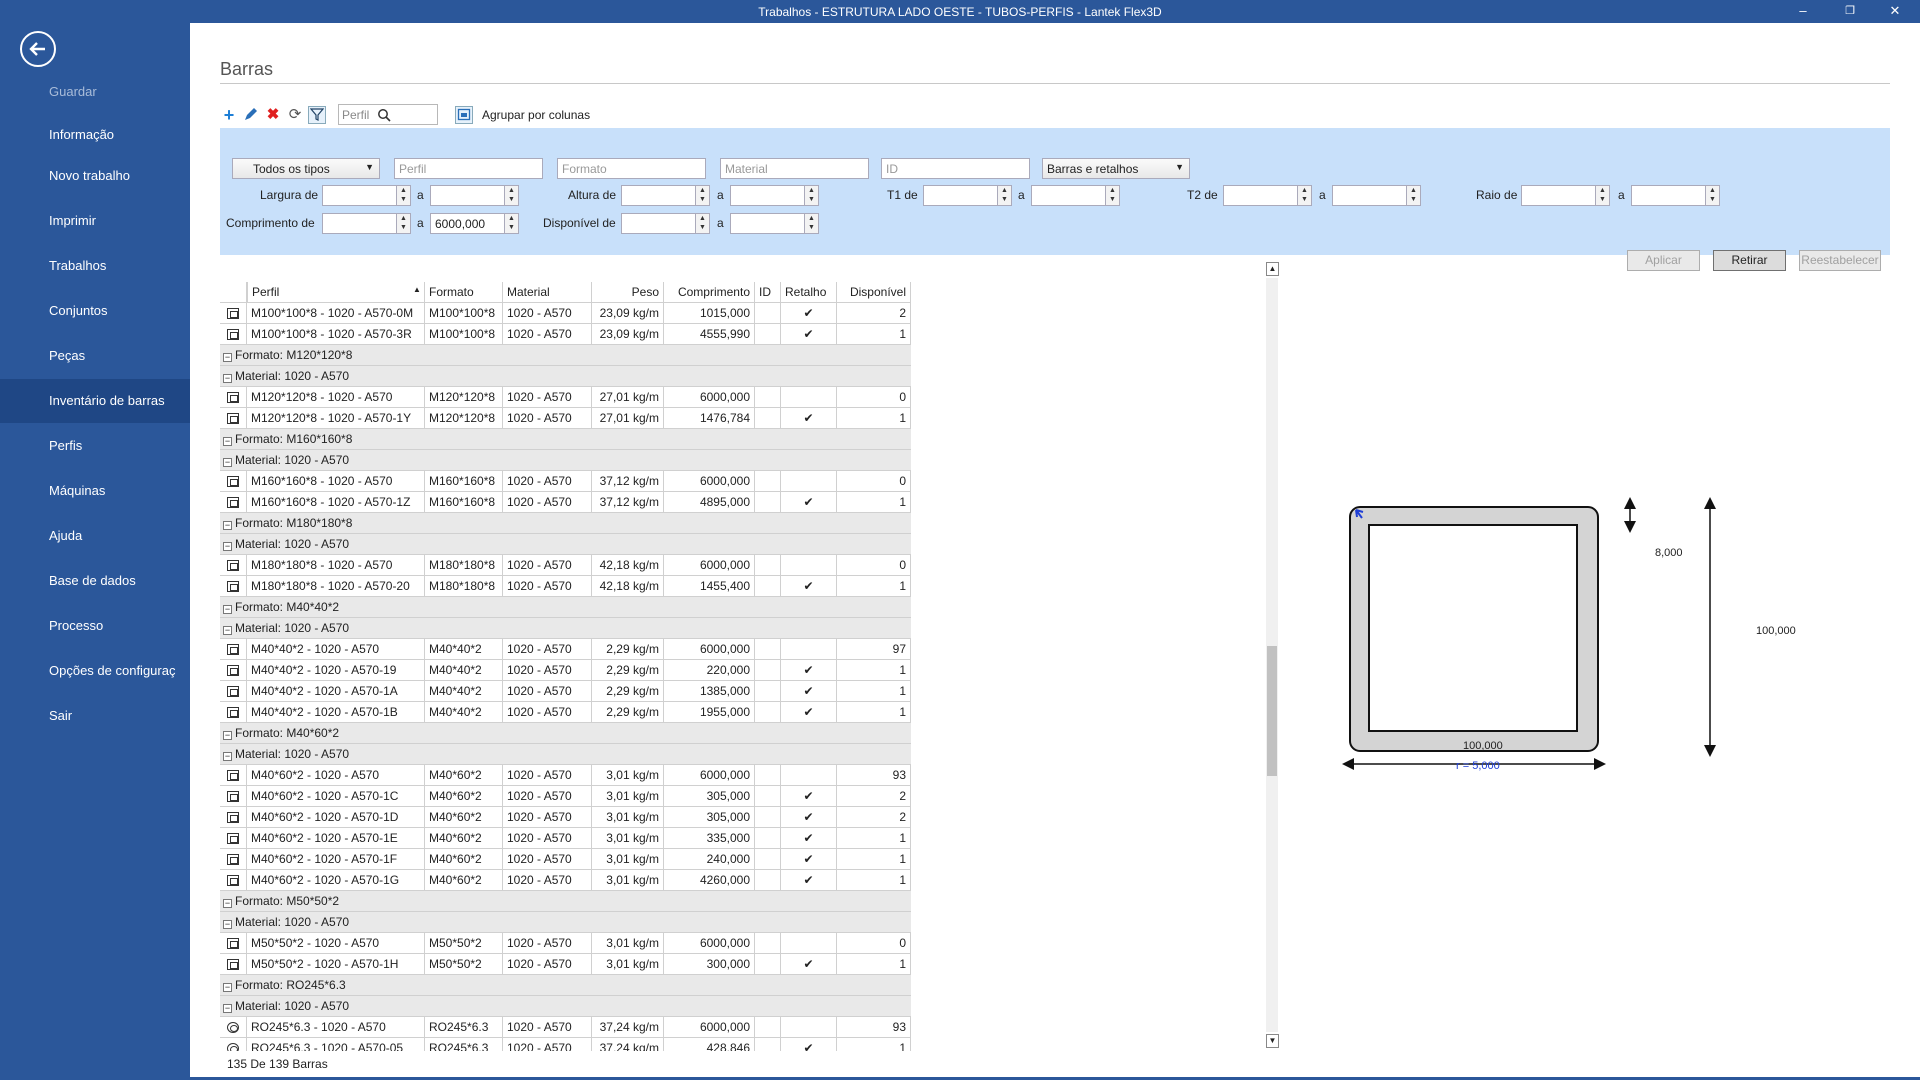  What do you see at coordinates (565, 355) in the screenshot?
I see `group-row: − Formato: M120*120*8` at bounding box center [565, 355].